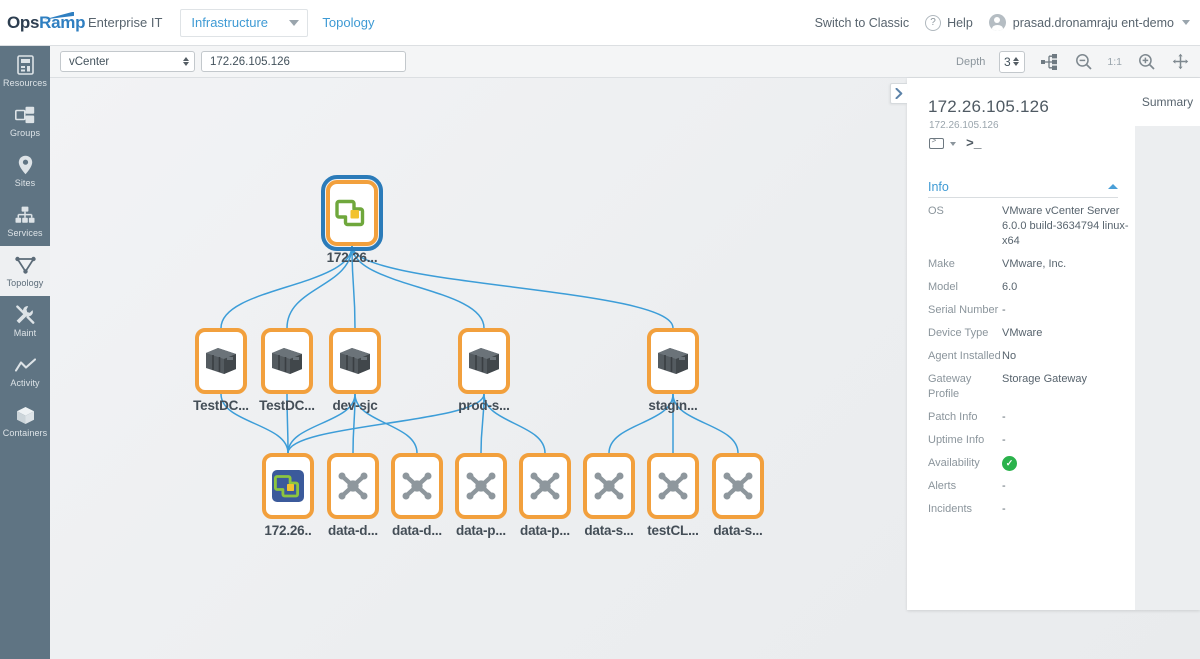 The height and width of the screenshot is (659, 1200). What do you see at coordinates (45, 23) in the screenshot?
I see `opsramp-logo: OpsRamp` at bounding box center [45, 23].